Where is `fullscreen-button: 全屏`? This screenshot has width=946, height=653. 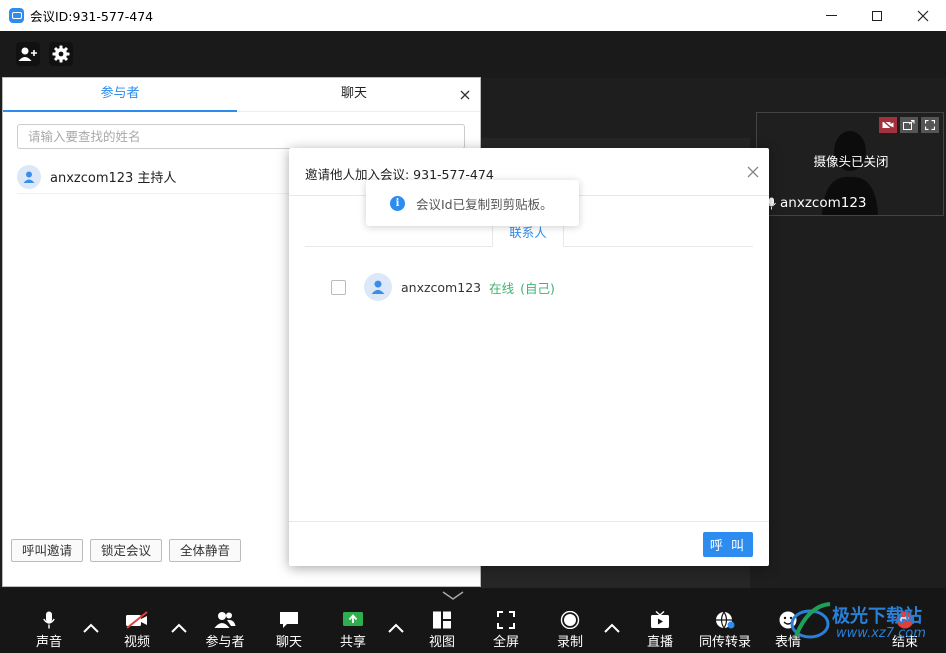 fullscreen-button: 全屏 is located at coordinates (506, 630).